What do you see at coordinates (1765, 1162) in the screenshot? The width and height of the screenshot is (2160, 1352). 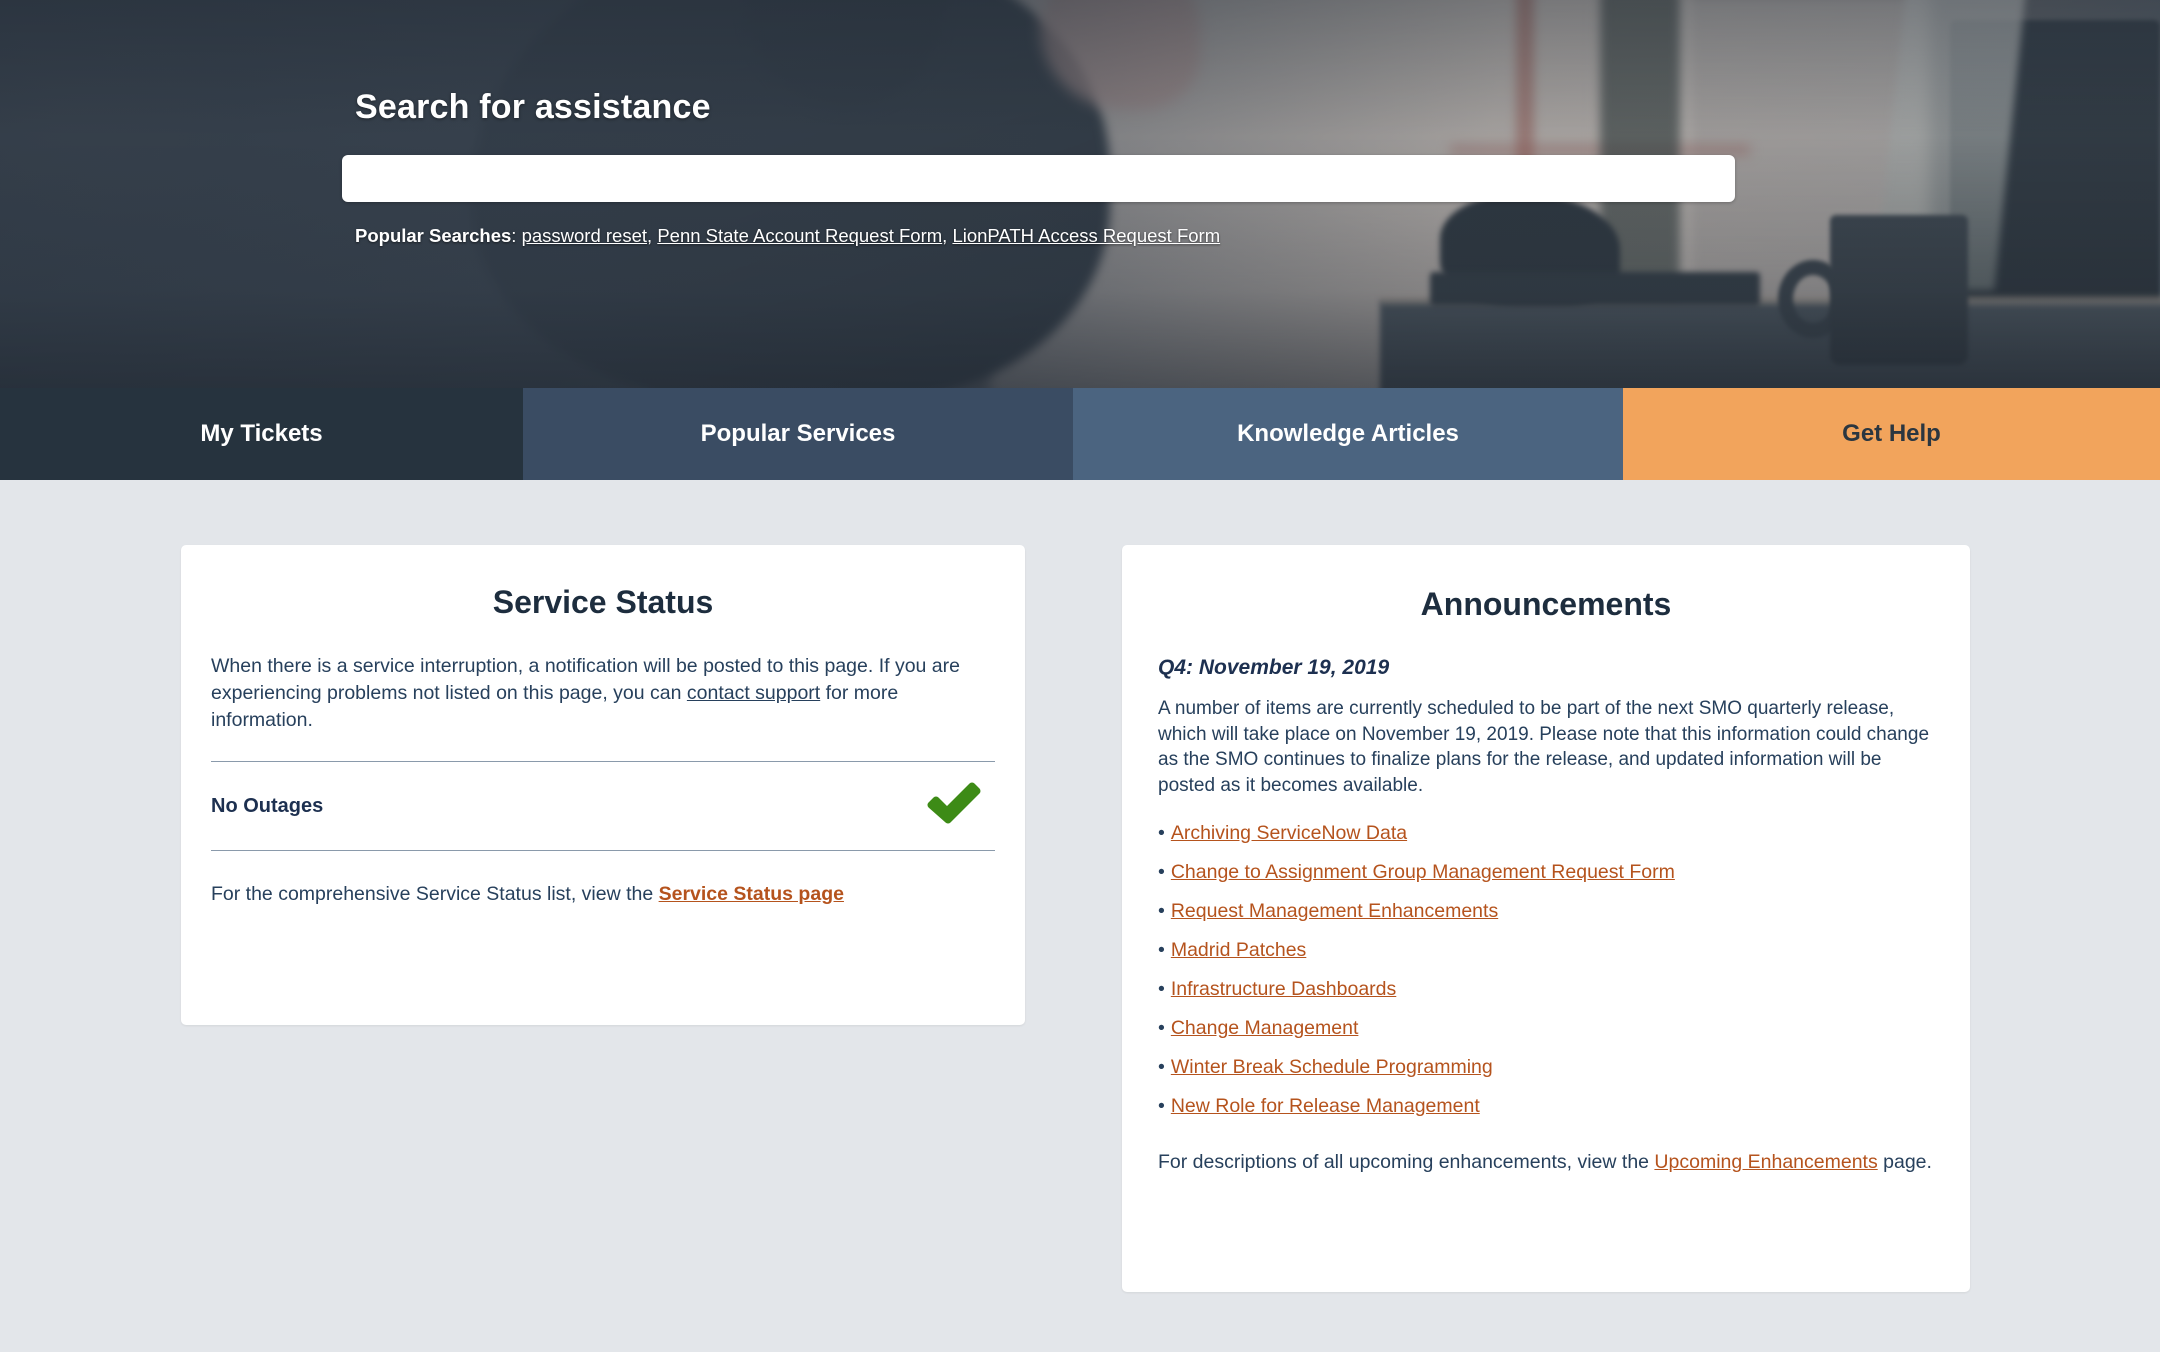 I see `upcoming-enhancements-link: Upcoming Enhancements` at bounding box center [1765, 1162].